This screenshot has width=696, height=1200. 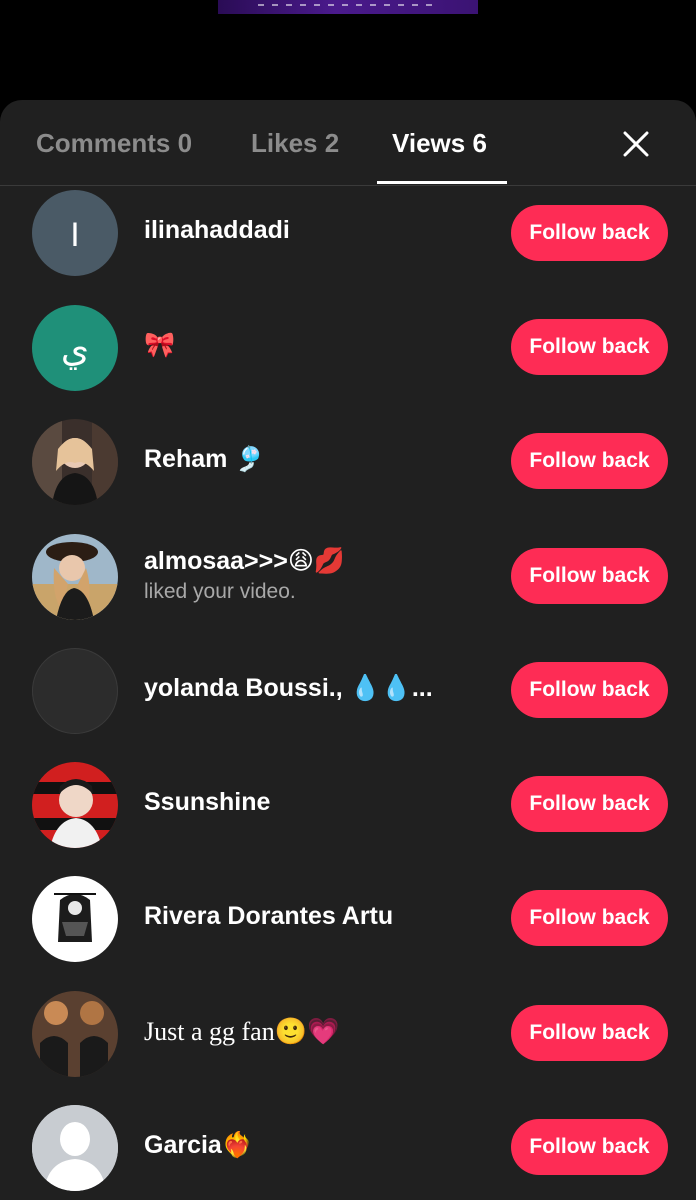 I want to click on list-item: Reham 🎐 Follow back, so click(x=348, y=452).